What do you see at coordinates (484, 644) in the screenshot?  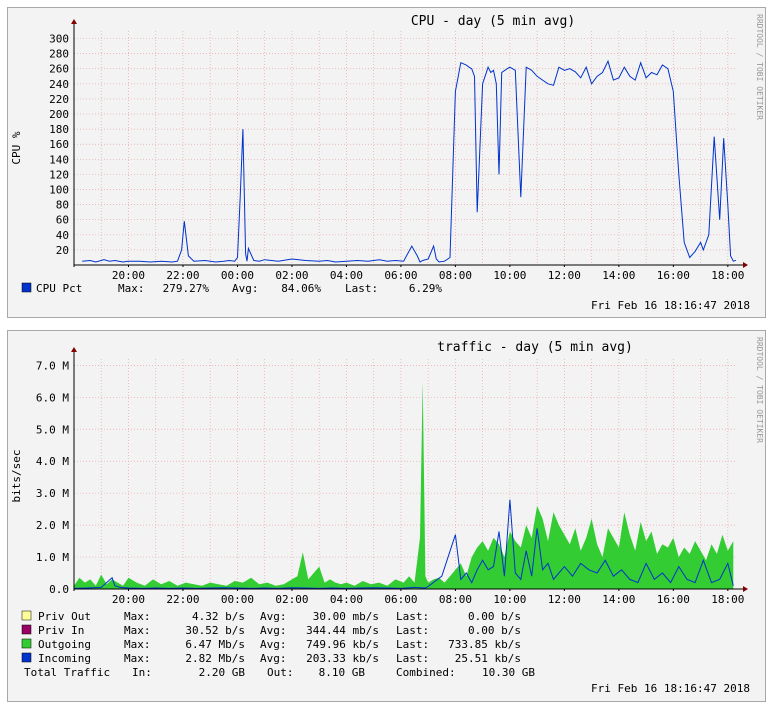 I see `legend-last: 733.85 kb/s` at bounding box center [484, 644].